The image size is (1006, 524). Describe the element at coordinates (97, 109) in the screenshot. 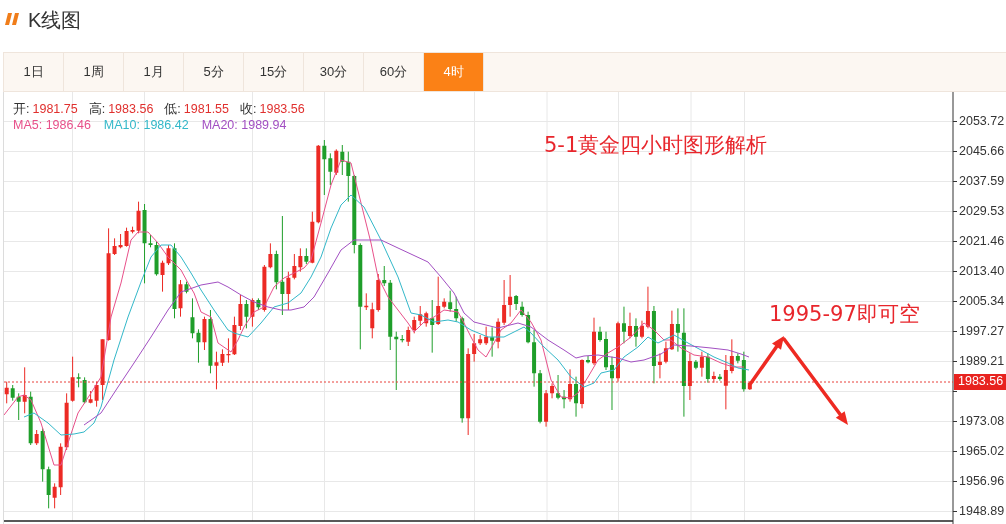

I see `quote-label: 高:` at that location.